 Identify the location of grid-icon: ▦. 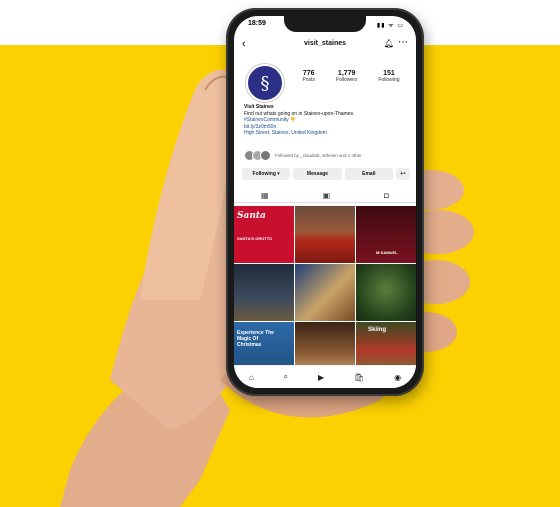
(265, 195).